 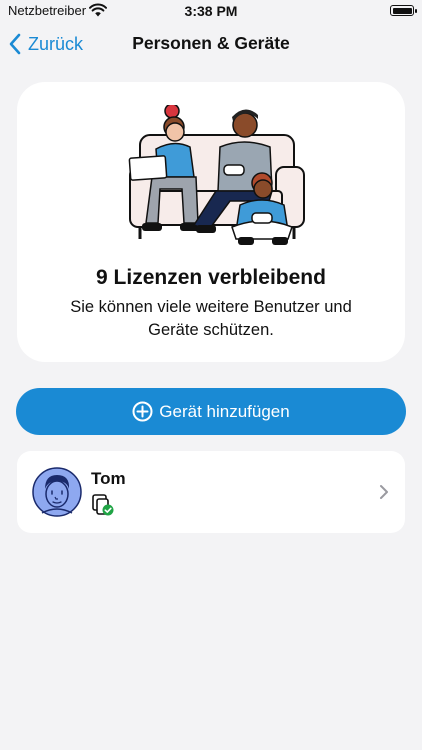 What do you see at coordinates (57, 492) in the screenshot?
I see `avatar-icon` at bounding box center [57, 492].